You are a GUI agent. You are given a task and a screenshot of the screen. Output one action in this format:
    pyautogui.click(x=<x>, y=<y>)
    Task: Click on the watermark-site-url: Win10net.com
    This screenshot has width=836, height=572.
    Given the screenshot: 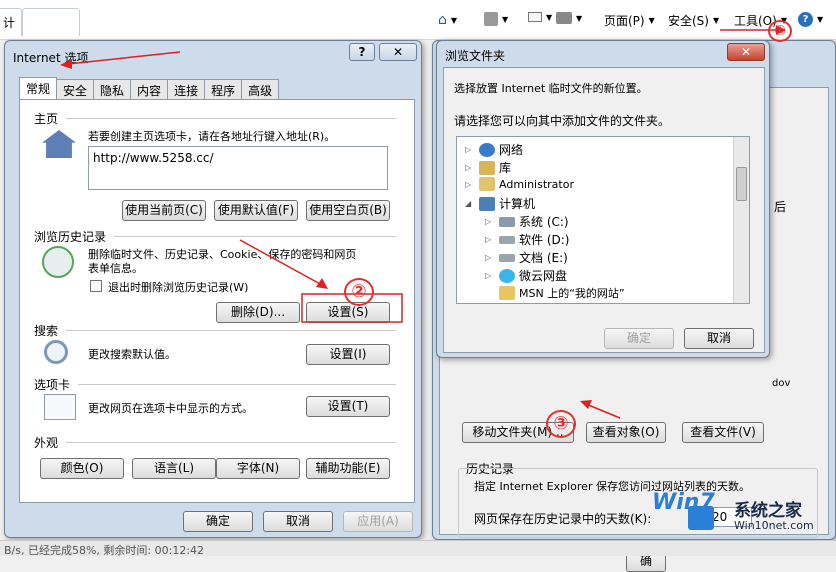 What is the action you would take?
    pyautogui.click(x=774, y=525)
    